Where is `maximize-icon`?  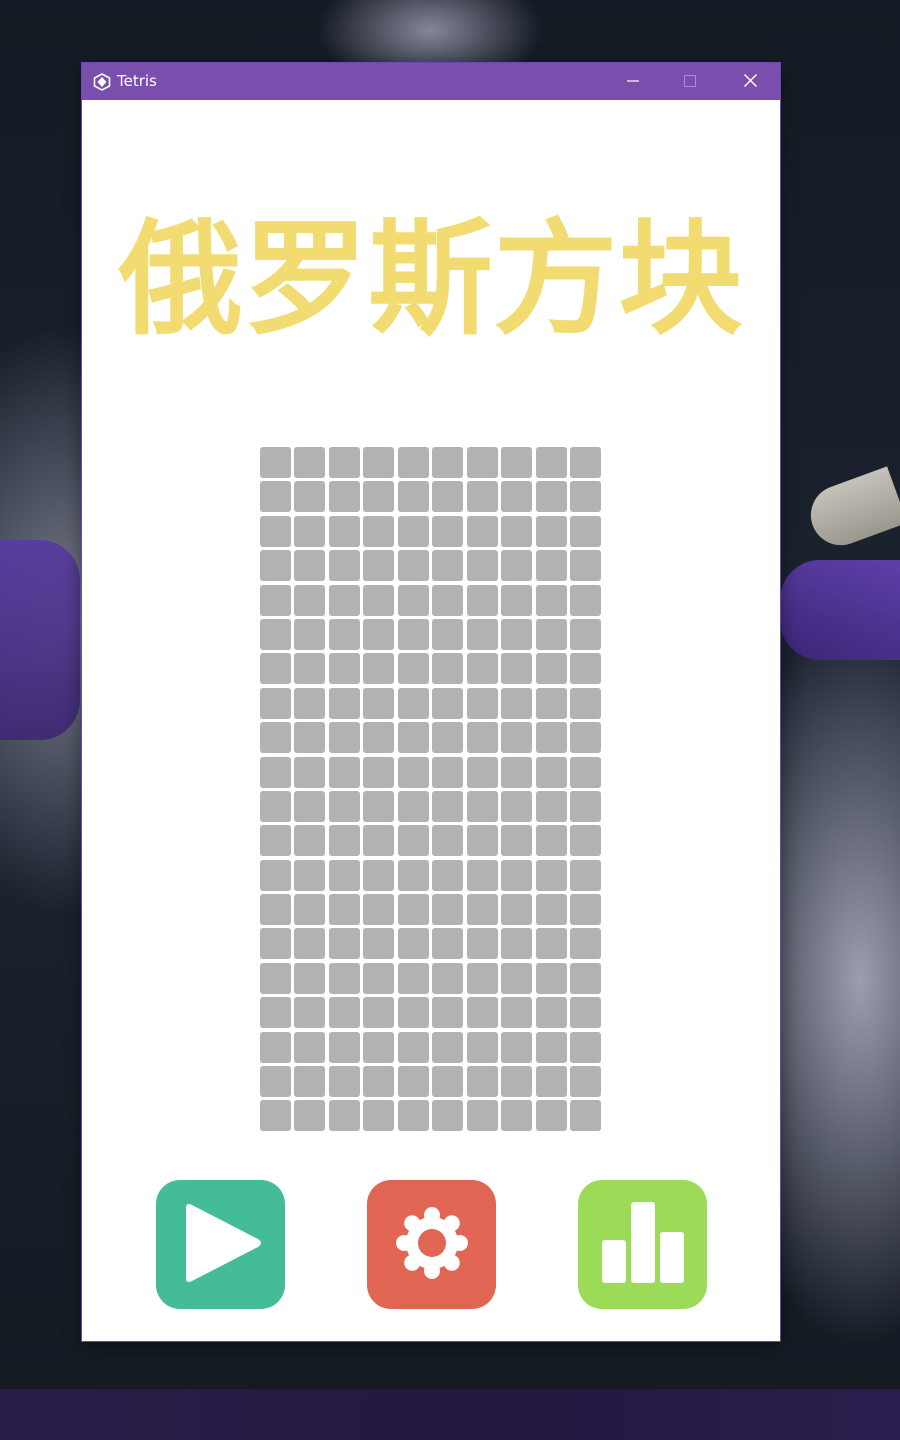 maximize-icon is located at coordinates (690, 81).